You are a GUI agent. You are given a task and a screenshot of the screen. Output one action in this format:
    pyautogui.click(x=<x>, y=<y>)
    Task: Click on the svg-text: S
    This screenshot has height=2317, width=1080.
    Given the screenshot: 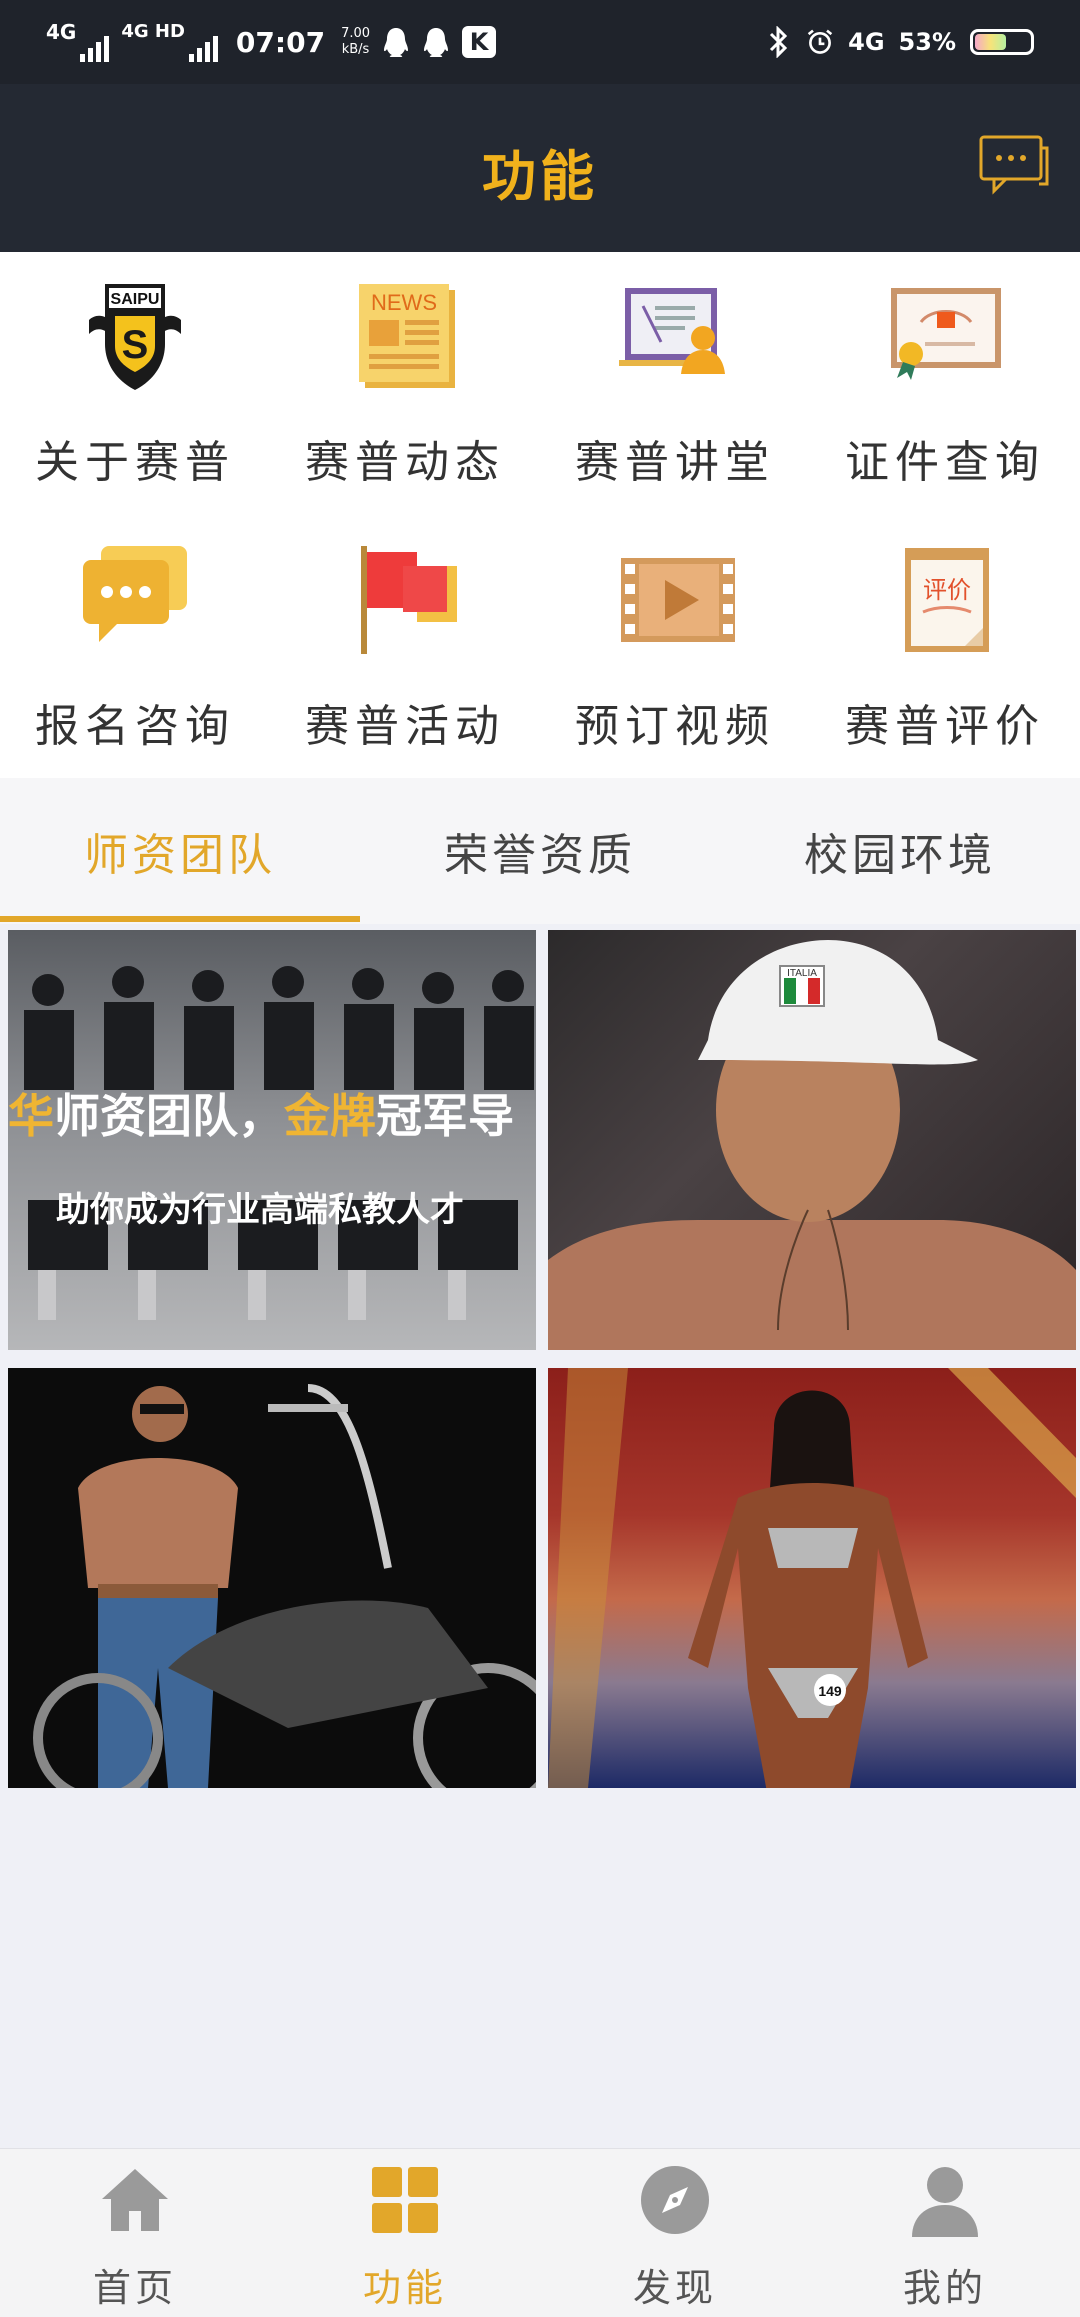 What is the action you would take?
    pyautogui.click(x=135, y=345)
    